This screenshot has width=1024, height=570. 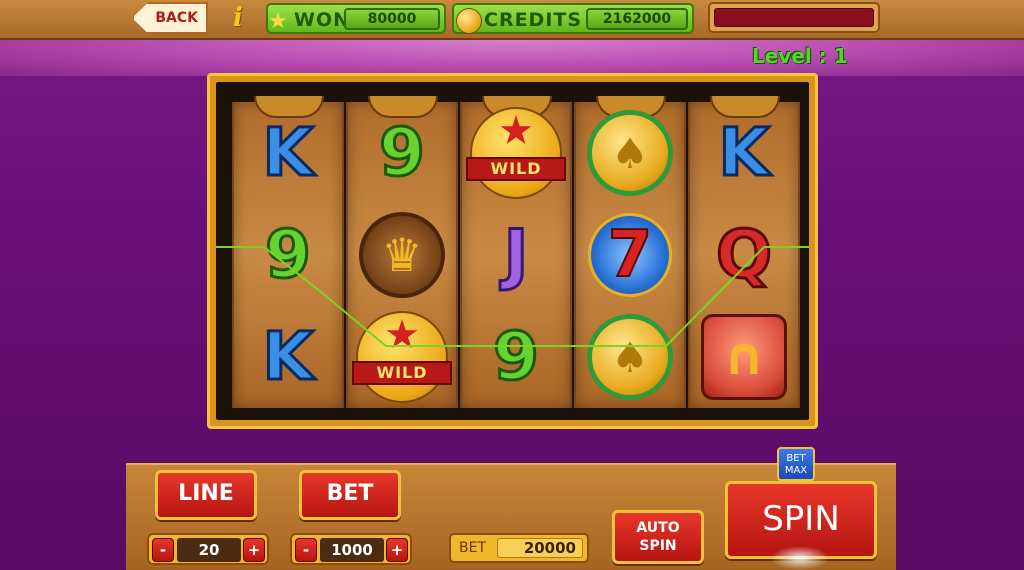 I want to click on symbol-7: 7, so click(x=630, y=255).